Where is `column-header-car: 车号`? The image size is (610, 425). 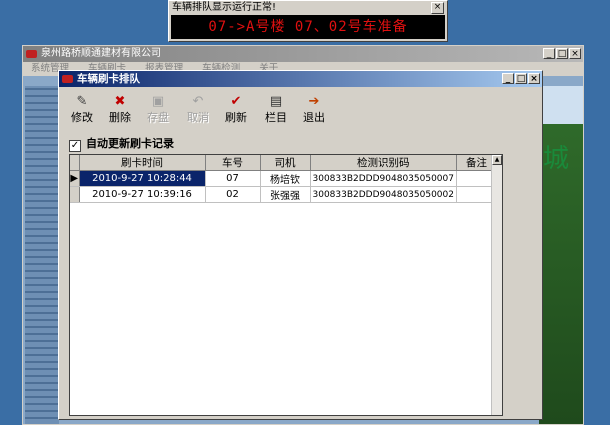
column-header-car: 车号 is located at coordinates (233, 163).